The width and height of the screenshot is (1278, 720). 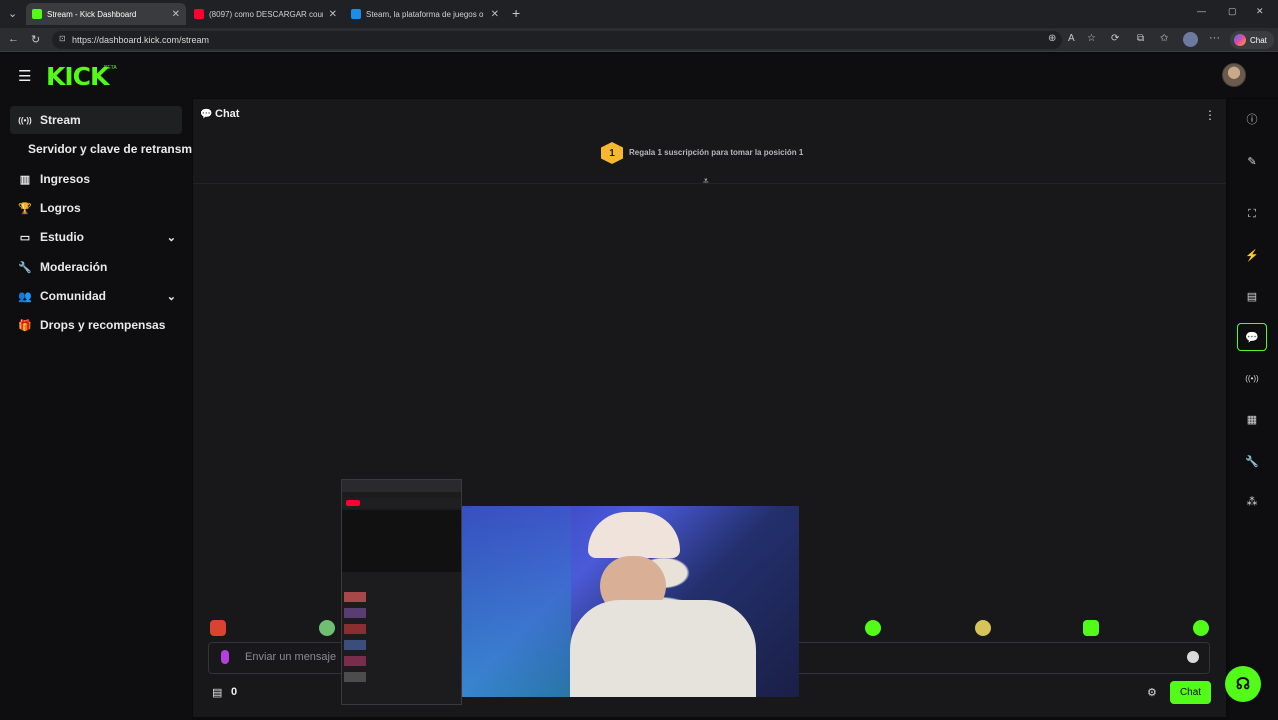 What do you see at coordinates (1260, 11) in the screenshot?
I see `close-window-button: ✕` at bounding box center [1260, 11].